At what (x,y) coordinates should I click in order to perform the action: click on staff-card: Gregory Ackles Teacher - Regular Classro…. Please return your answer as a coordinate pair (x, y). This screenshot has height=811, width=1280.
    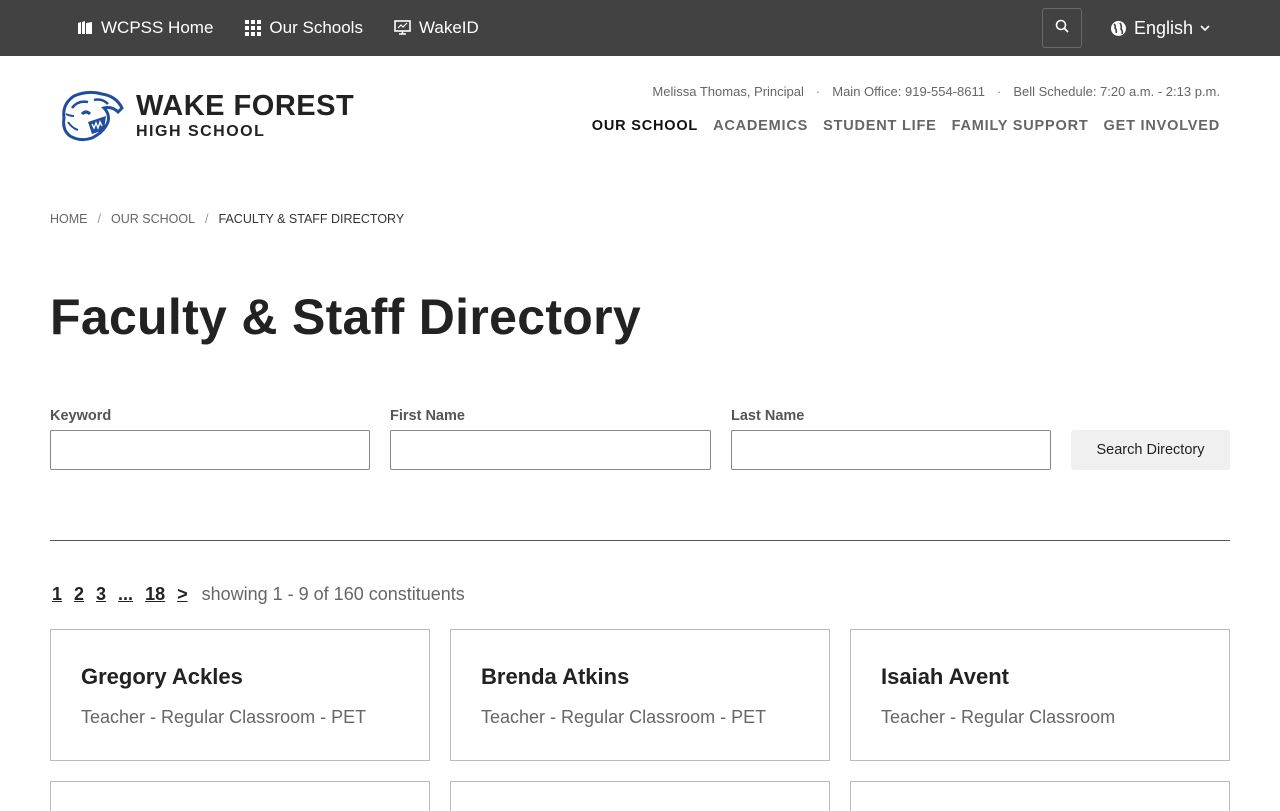
    Looking at the image, I should click on (240, 695).